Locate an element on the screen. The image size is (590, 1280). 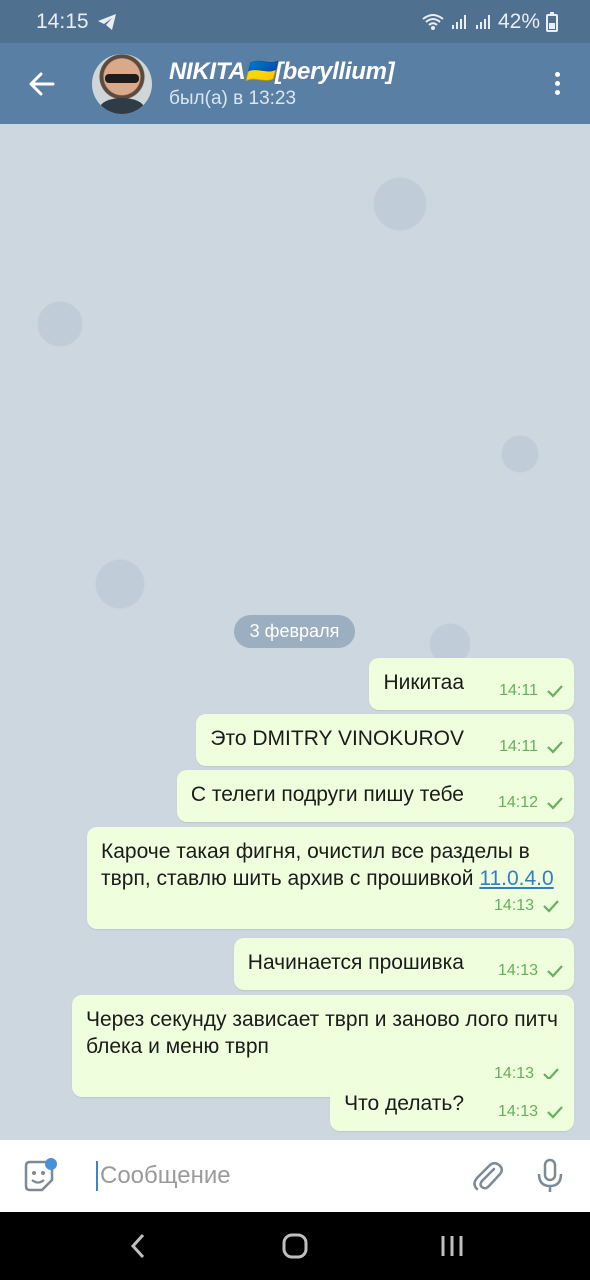
nav-recents-button is located at coordinates (452, 1246).